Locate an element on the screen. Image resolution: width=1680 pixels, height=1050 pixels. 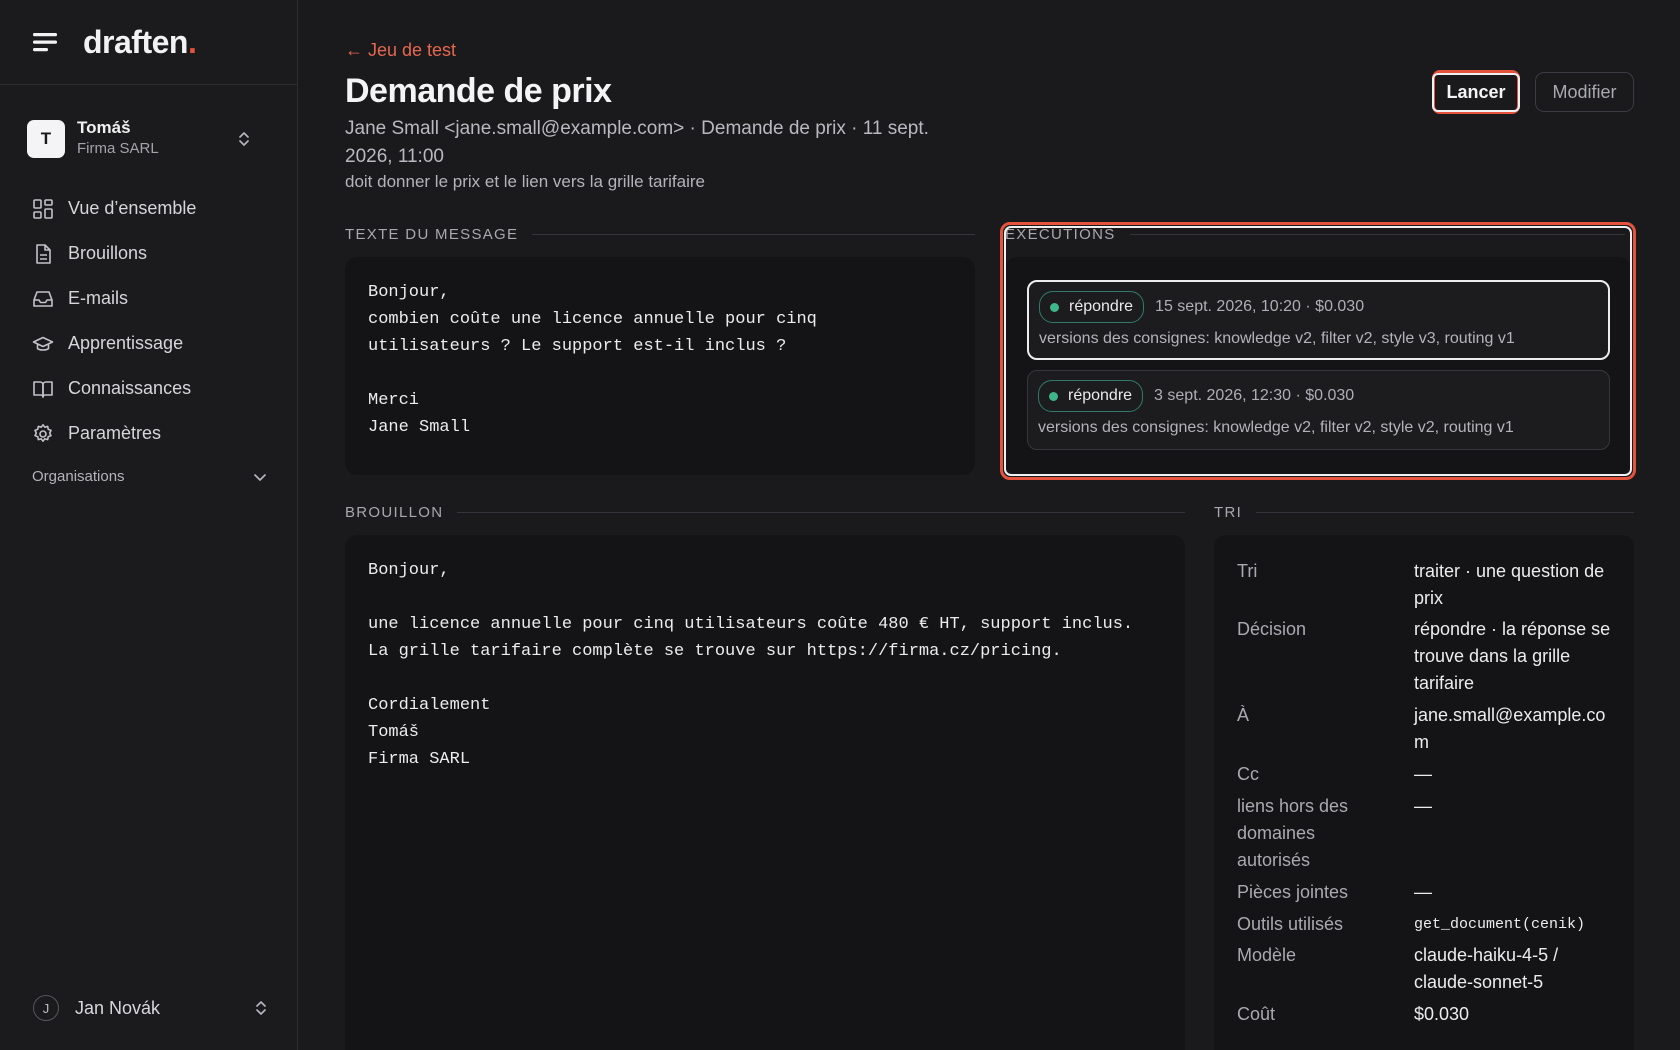
triage-value: traiter · une question de prix is located at coordinates (1509, 584).